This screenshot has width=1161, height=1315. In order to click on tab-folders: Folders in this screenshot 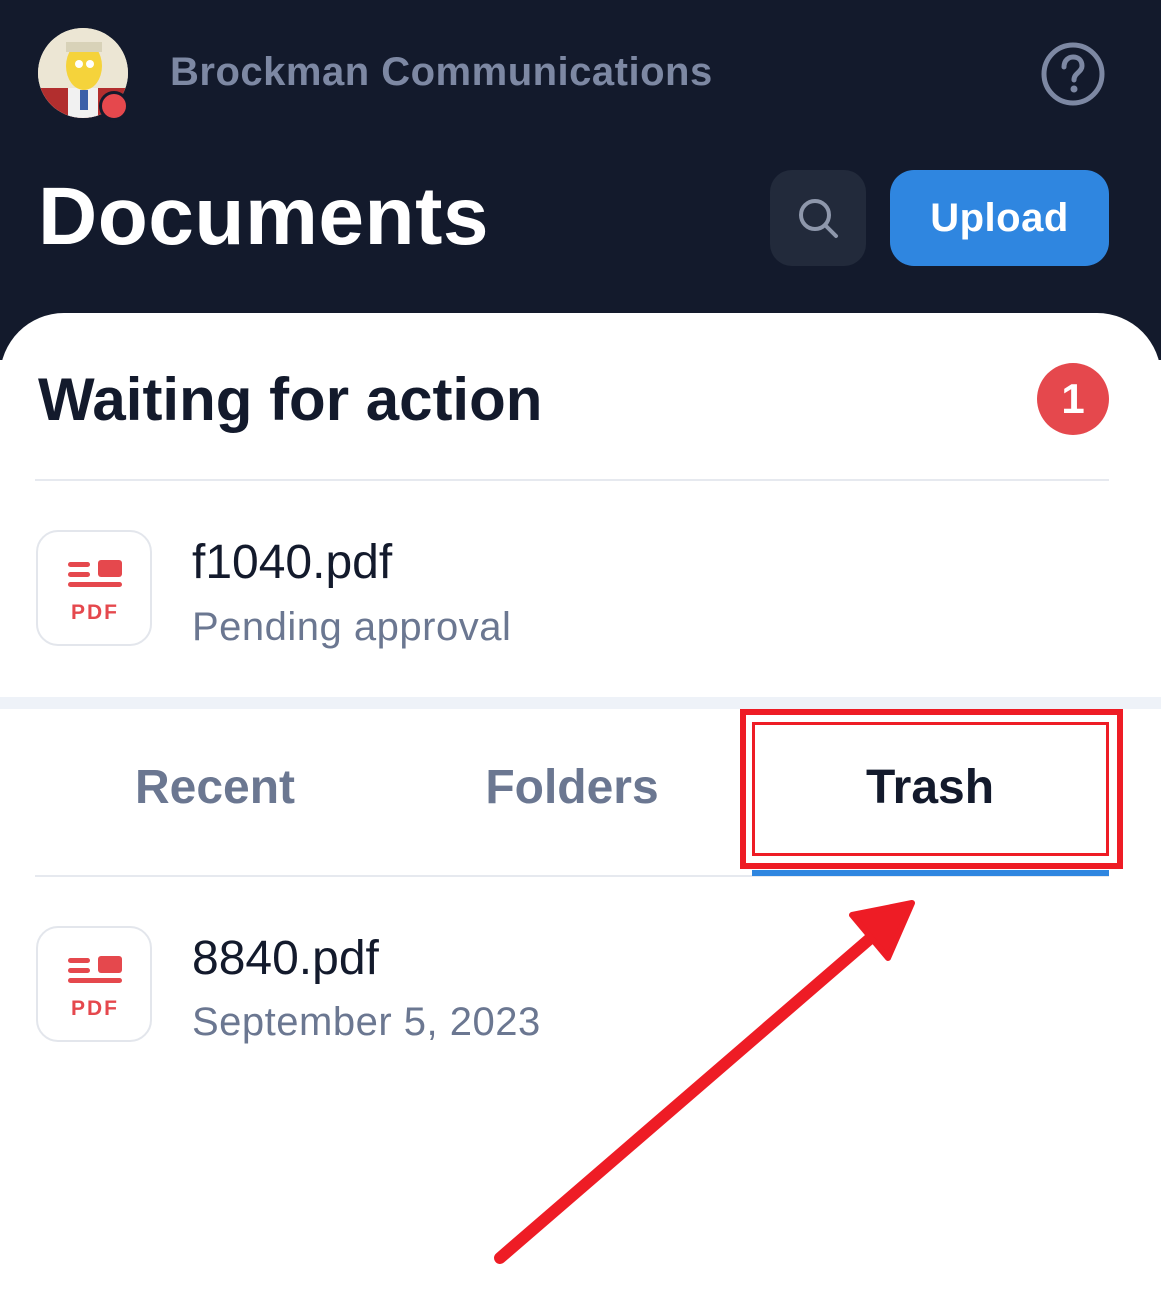, I will do `click(572, 787)`.